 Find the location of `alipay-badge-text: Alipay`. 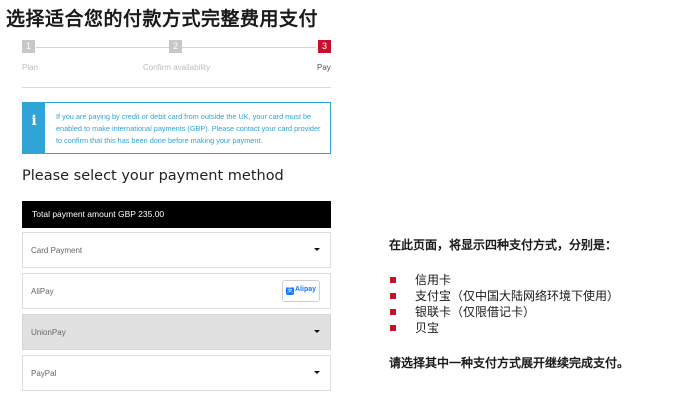

alipay-badge-text: Alipay is located at coordinates (306, 289).